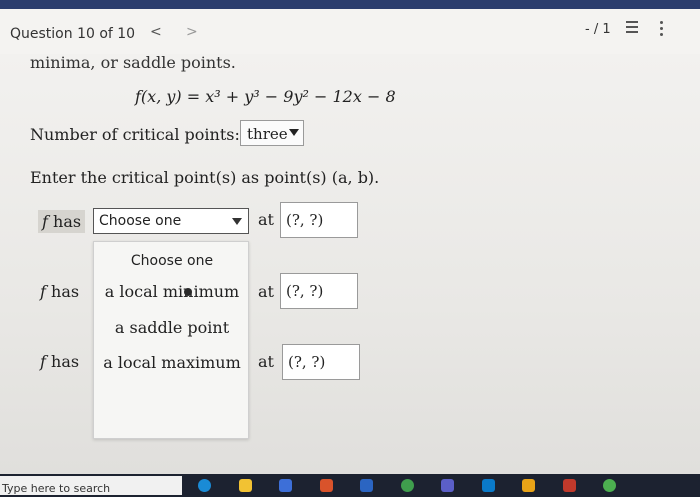  I want to click on critical-count-label: Number of critical points:, so click(135, 134).